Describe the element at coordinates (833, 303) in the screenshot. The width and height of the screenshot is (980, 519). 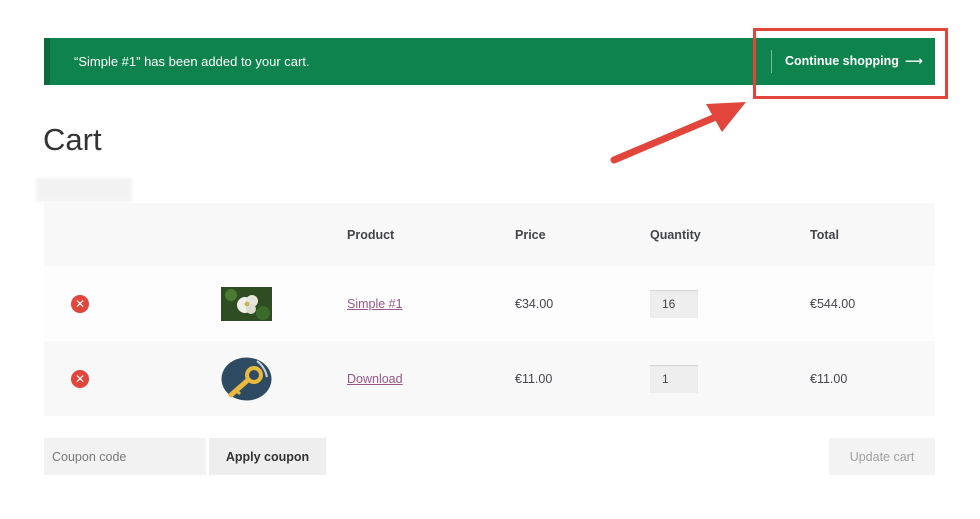
I see `product-total: €544.00` at that location.